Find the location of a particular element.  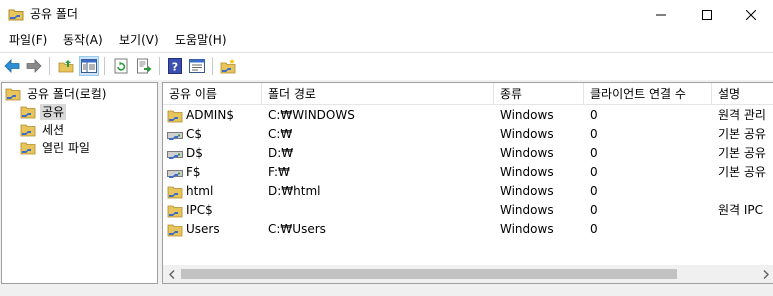

admin-share-icon is located at coordinates (175, 116).